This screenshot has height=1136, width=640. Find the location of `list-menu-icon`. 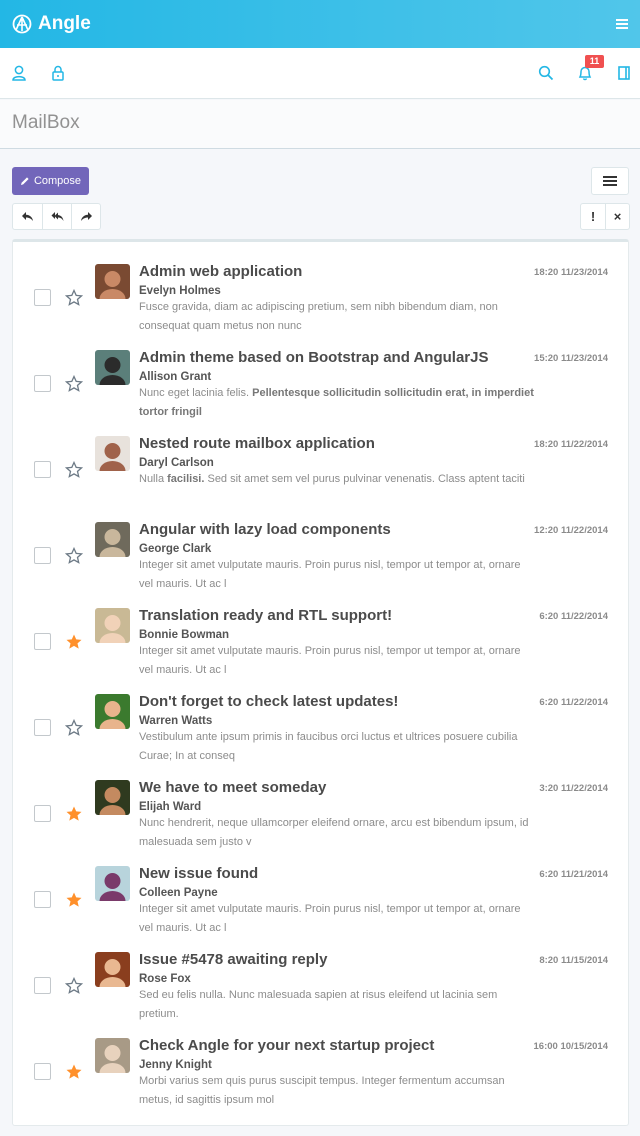

list-menu-icon is located at coordinates (610, 181).